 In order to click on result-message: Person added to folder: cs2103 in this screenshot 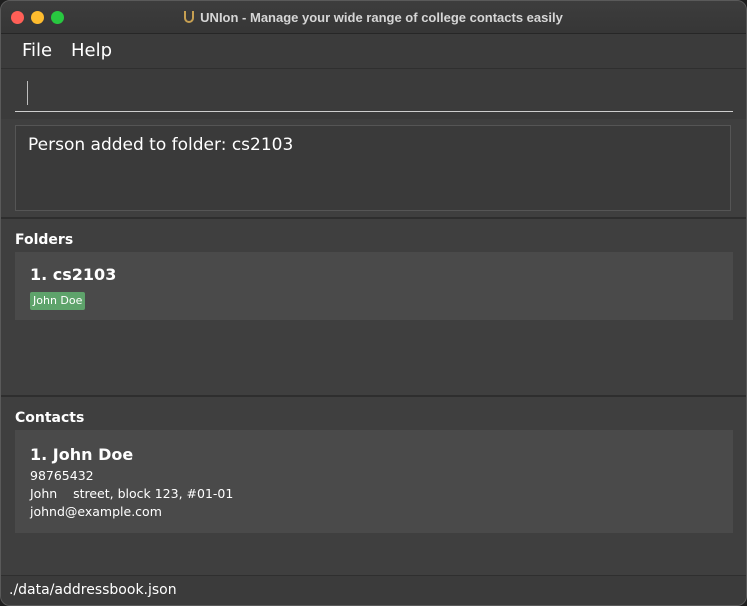, I will do `click(161, 145)`.